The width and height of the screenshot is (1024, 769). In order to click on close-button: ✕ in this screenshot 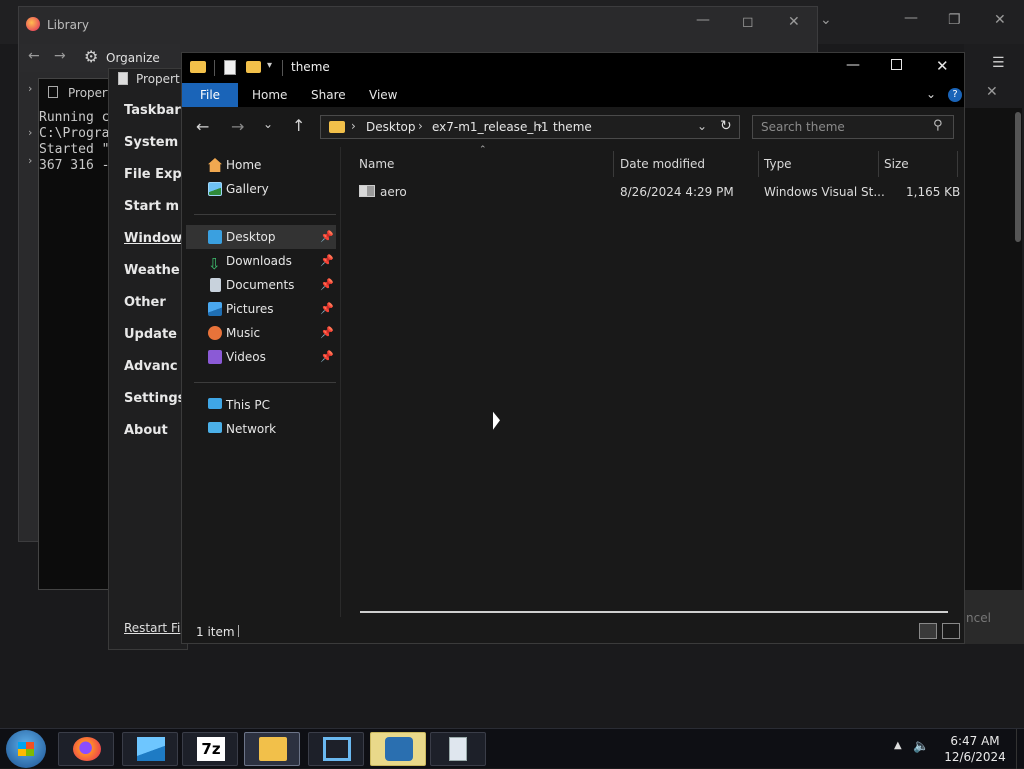, I will do `click(942, 66)`.